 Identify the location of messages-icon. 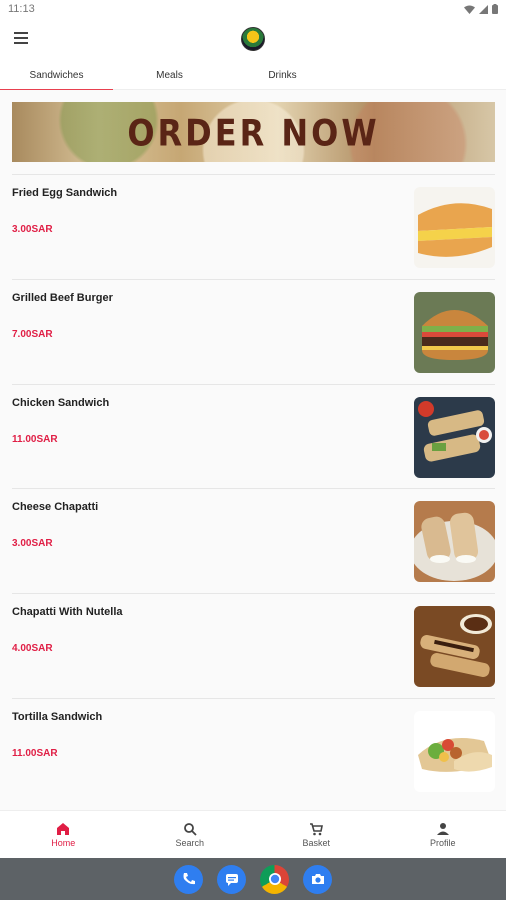
(231, 879).